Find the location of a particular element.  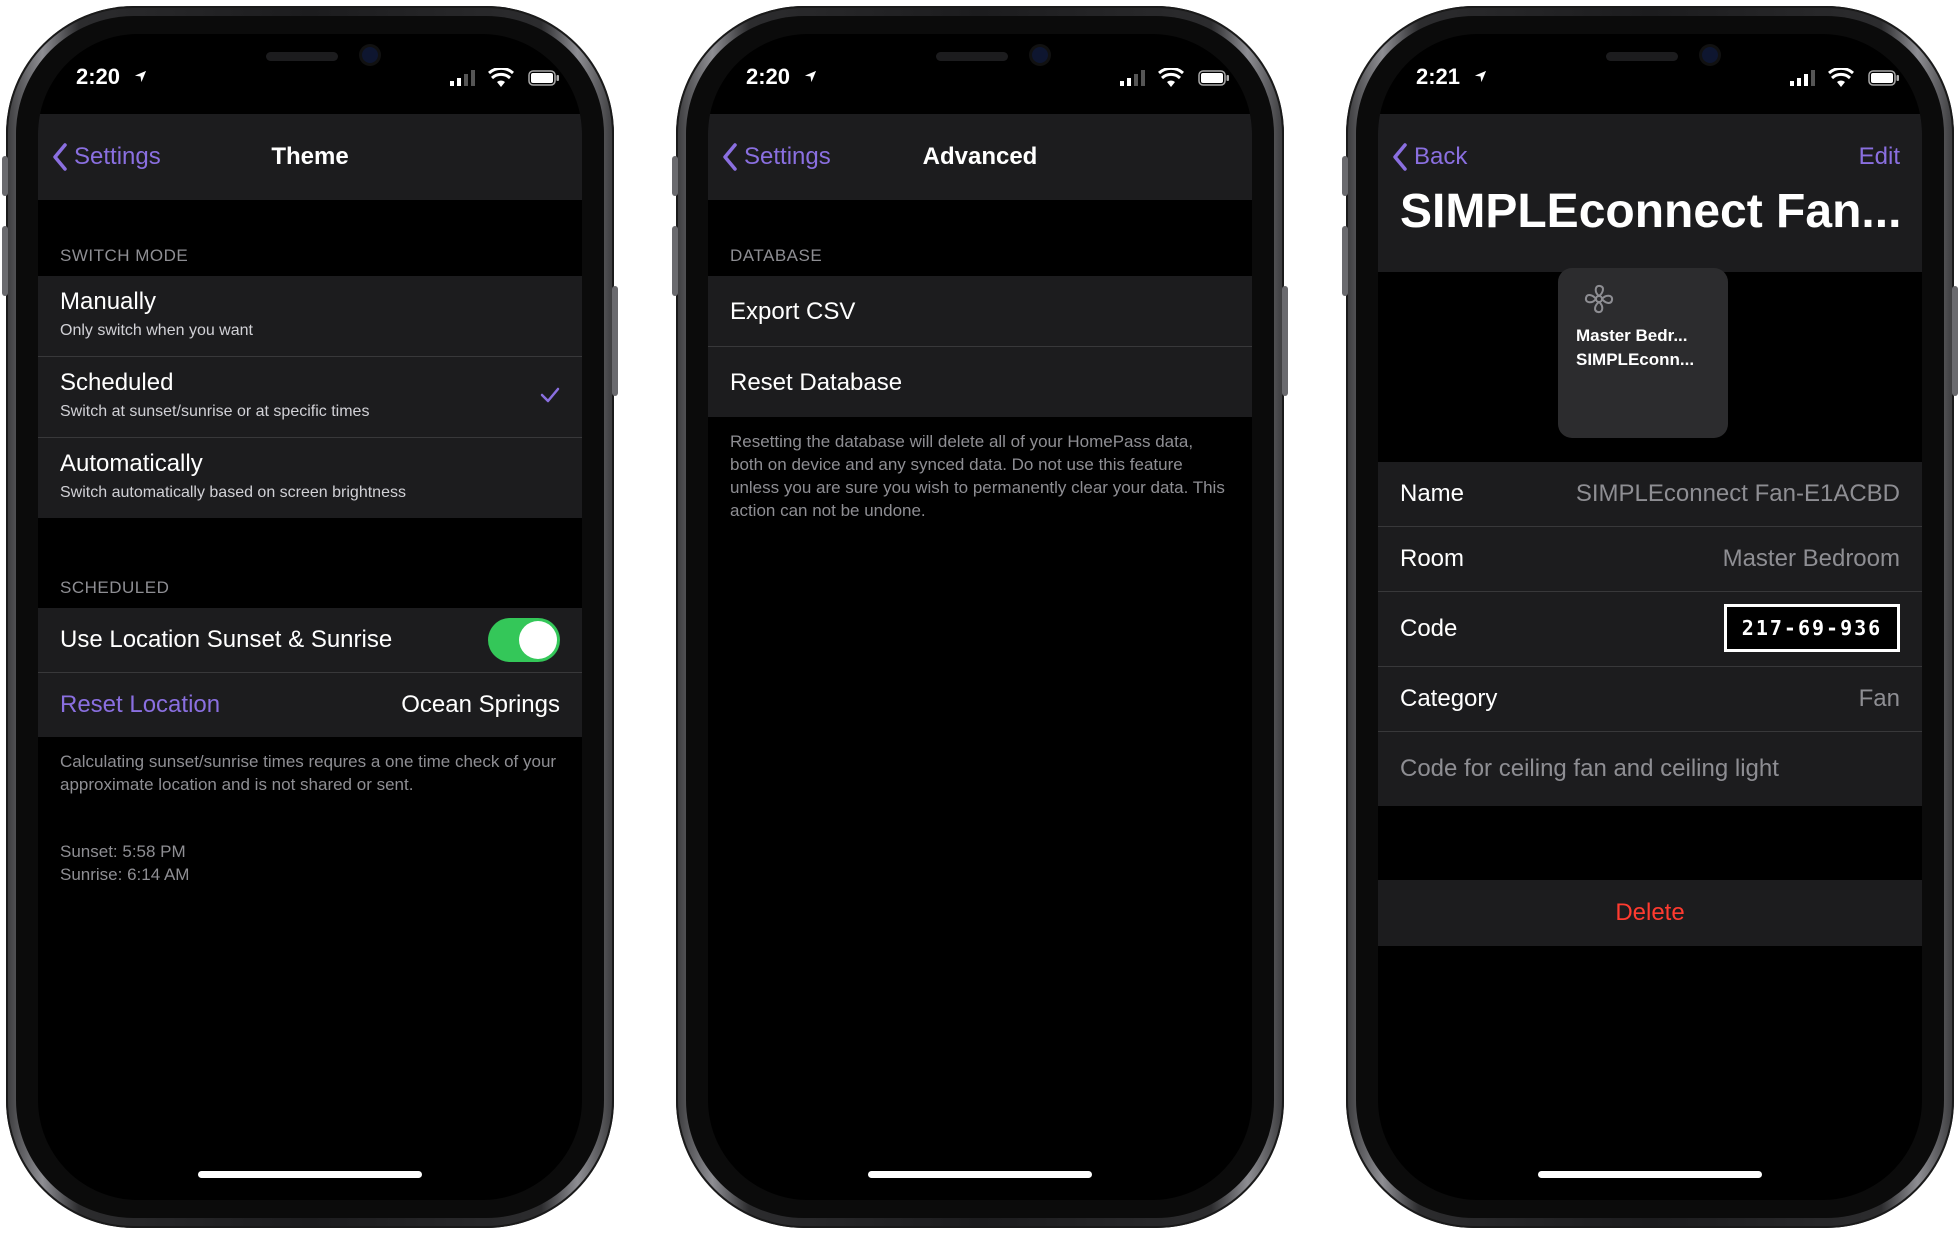

section-header-database: DATABASE is located at coordinates (776, 255).